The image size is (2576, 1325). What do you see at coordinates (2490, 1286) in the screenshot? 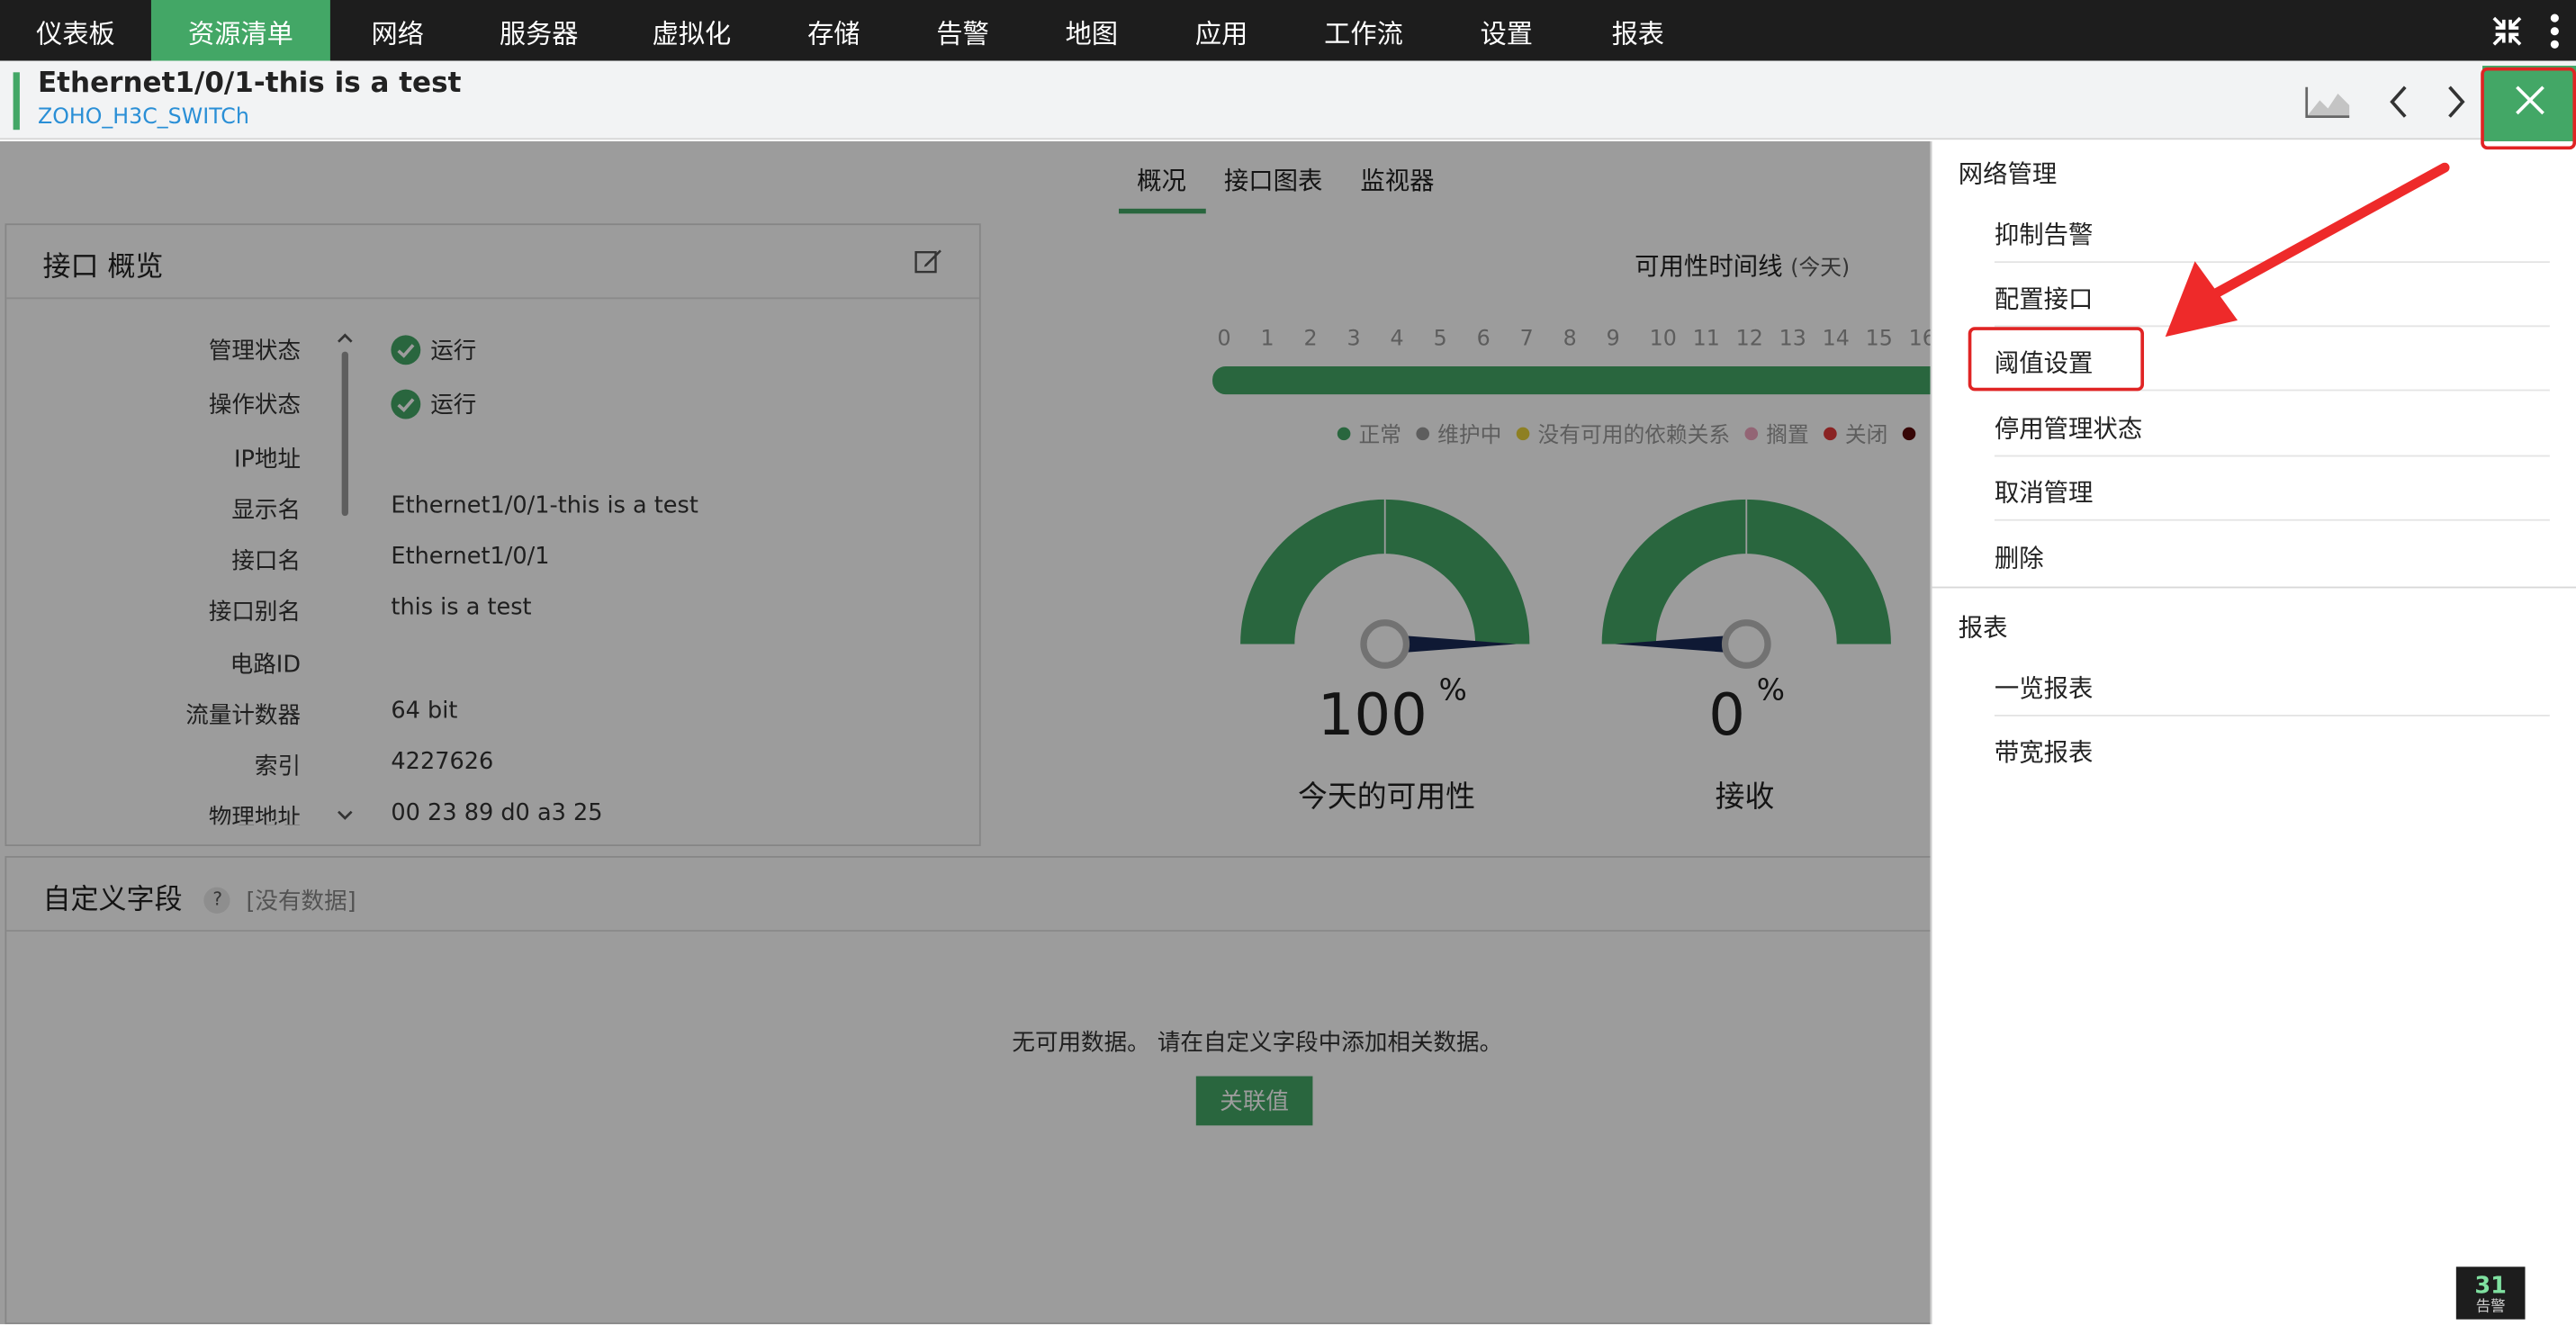
I see `alarm-count: 31` at bounding box center [2490, 1286].